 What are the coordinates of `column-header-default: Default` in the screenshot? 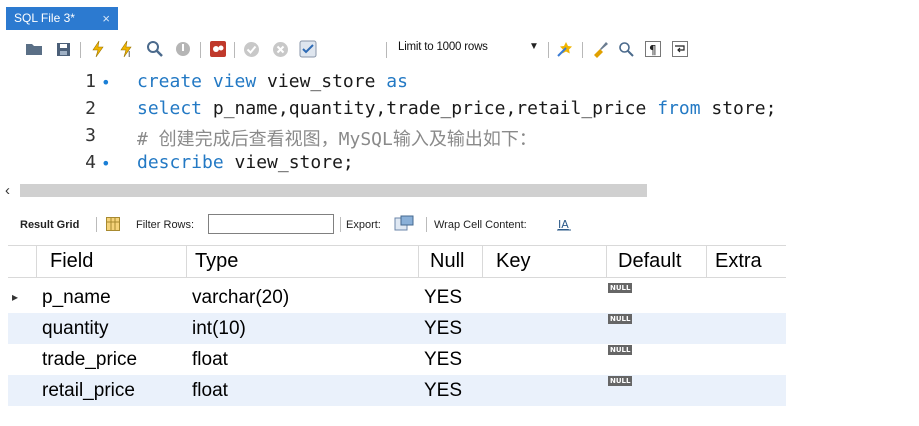 It's located at (649, 261).